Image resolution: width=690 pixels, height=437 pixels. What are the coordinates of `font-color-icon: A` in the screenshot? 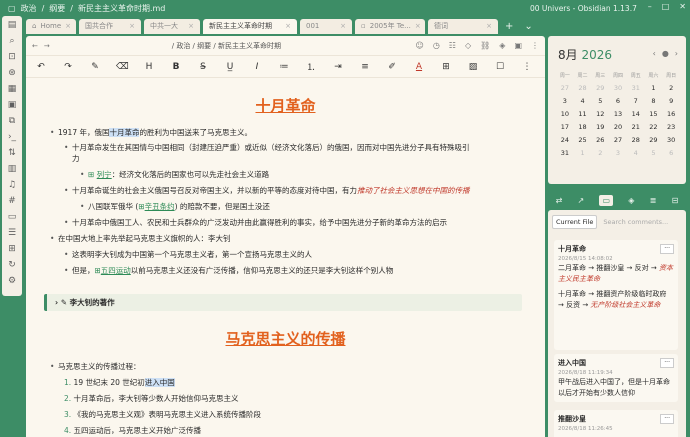 It's located at (419, 67).